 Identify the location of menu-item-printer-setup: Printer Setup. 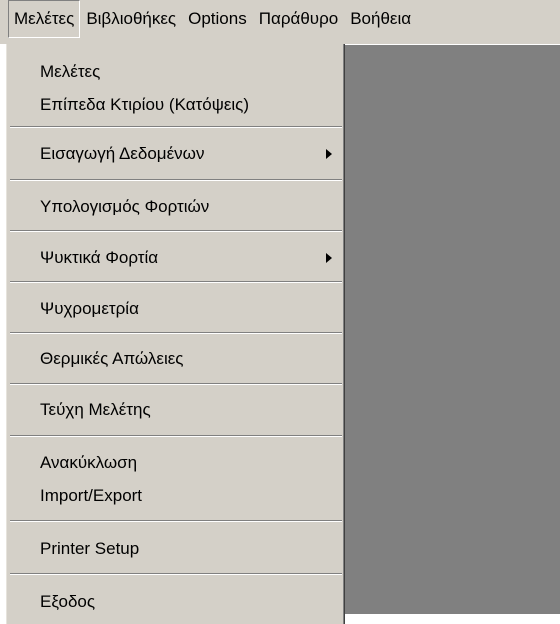
(175, 549).